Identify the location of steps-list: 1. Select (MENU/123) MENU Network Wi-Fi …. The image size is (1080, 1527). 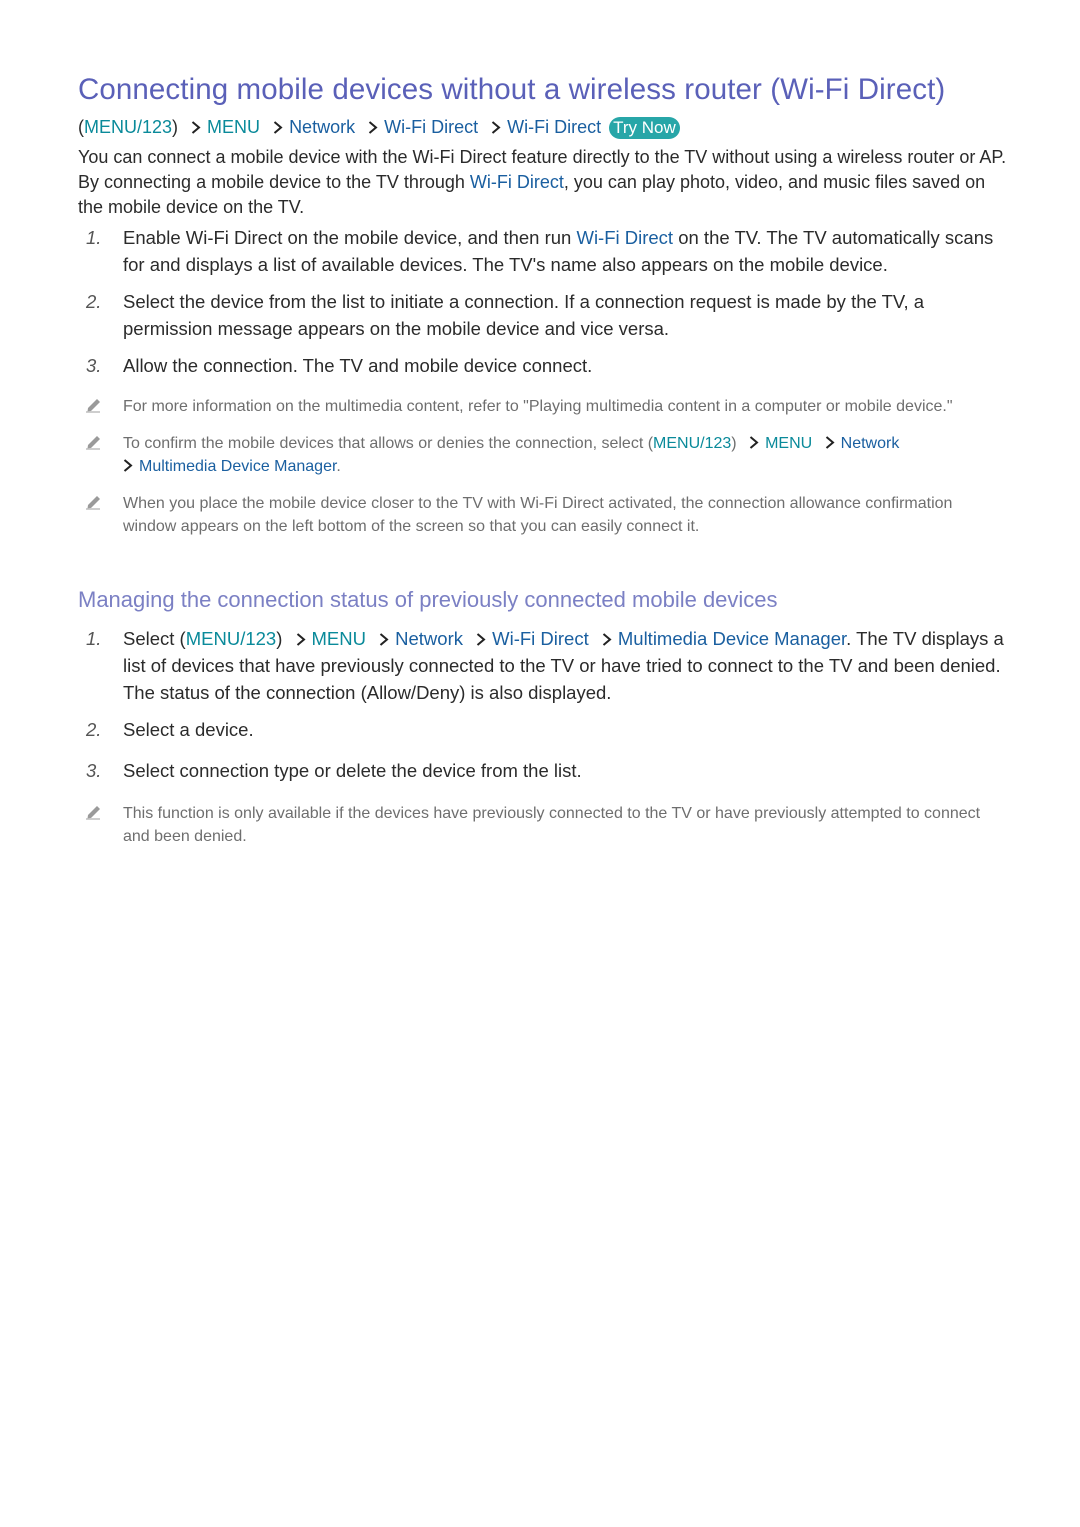
(543, 704).